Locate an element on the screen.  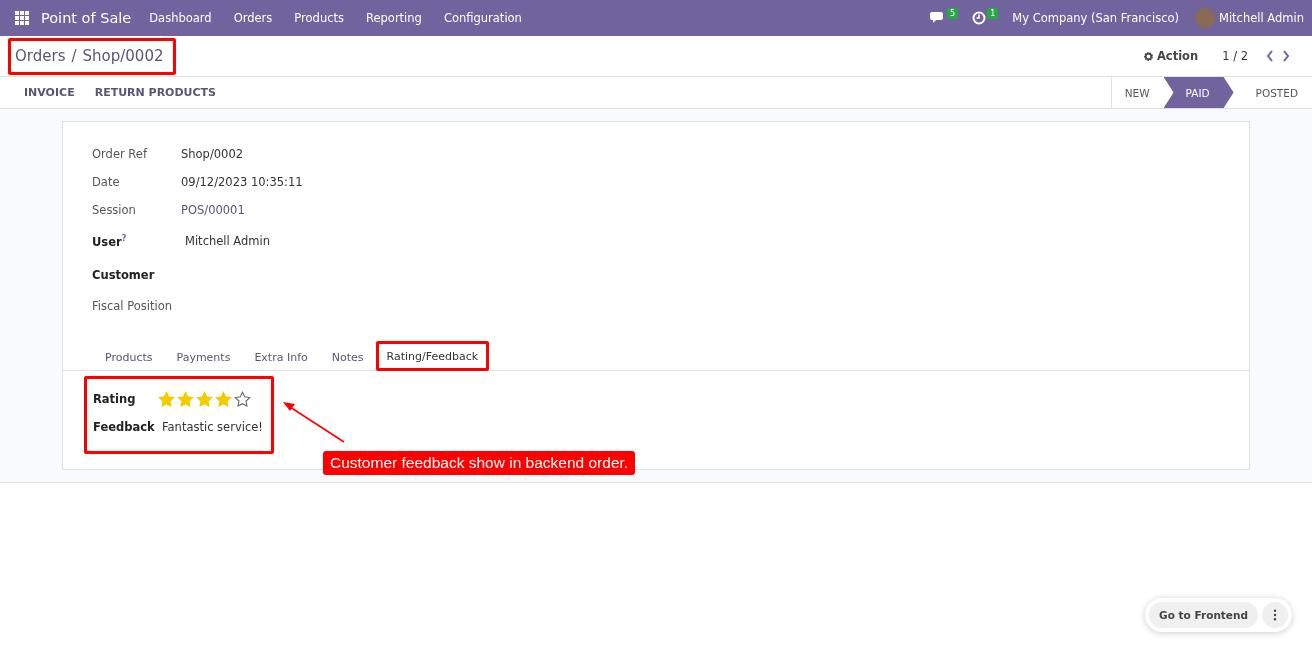
breadcrumb-current: Shop/0002 is located at coordinates (123, 55).